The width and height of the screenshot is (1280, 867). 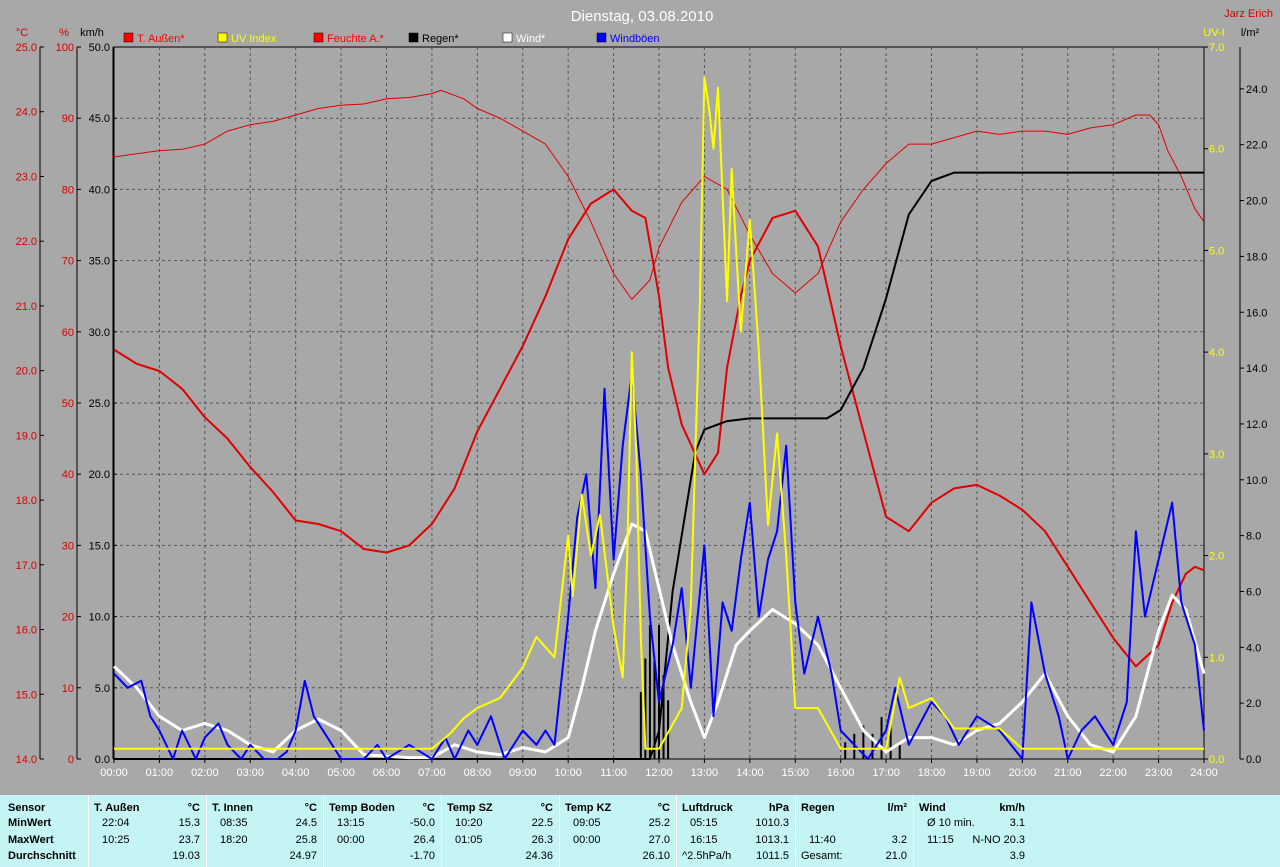 I want to click on rain-axis-tick-label: 14.0, so click(x=1256, y=369).